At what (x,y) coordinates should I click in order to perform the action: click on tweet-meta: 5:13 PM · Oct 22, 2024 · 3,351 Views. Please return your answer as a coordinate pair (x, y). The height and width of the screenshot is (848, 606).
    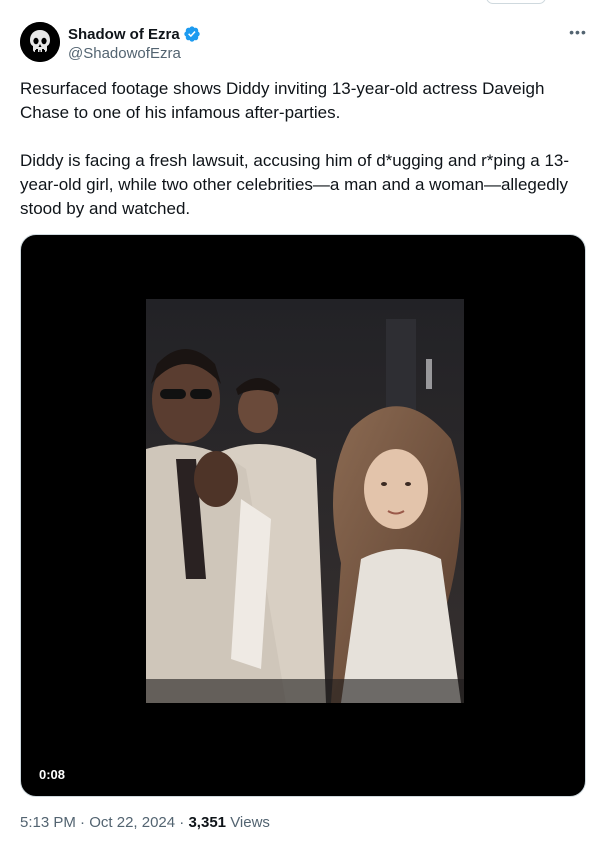
    Looking at the image, I should click on (145, 822).